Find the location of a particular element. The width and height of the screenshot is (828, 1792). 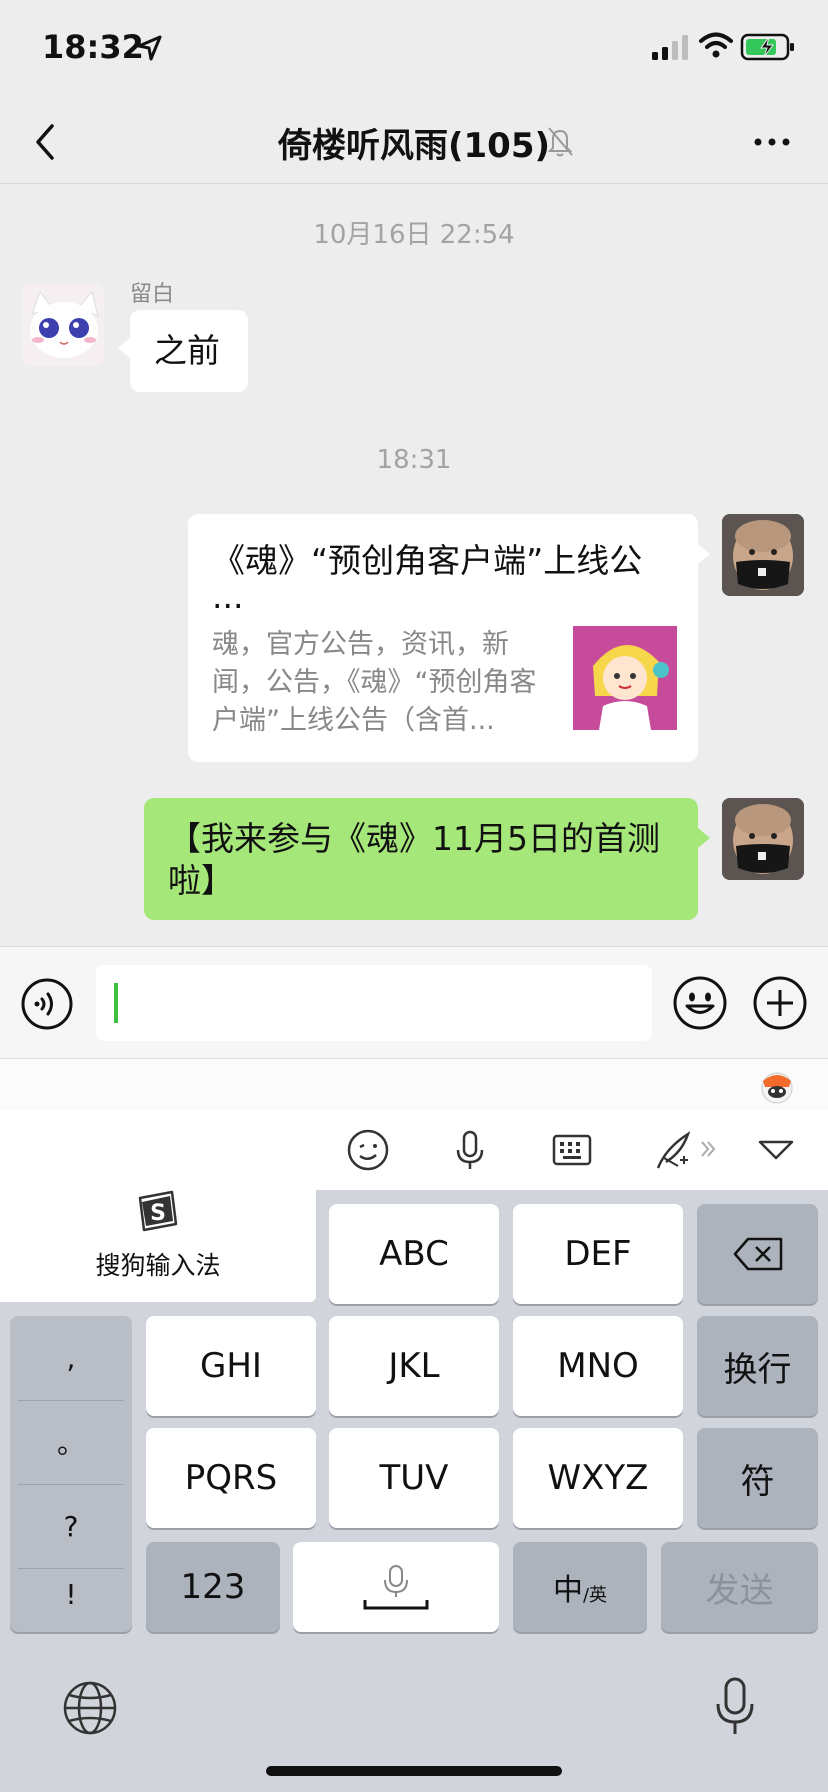

link-card-thumbnail is located at coordinates (625, 678).